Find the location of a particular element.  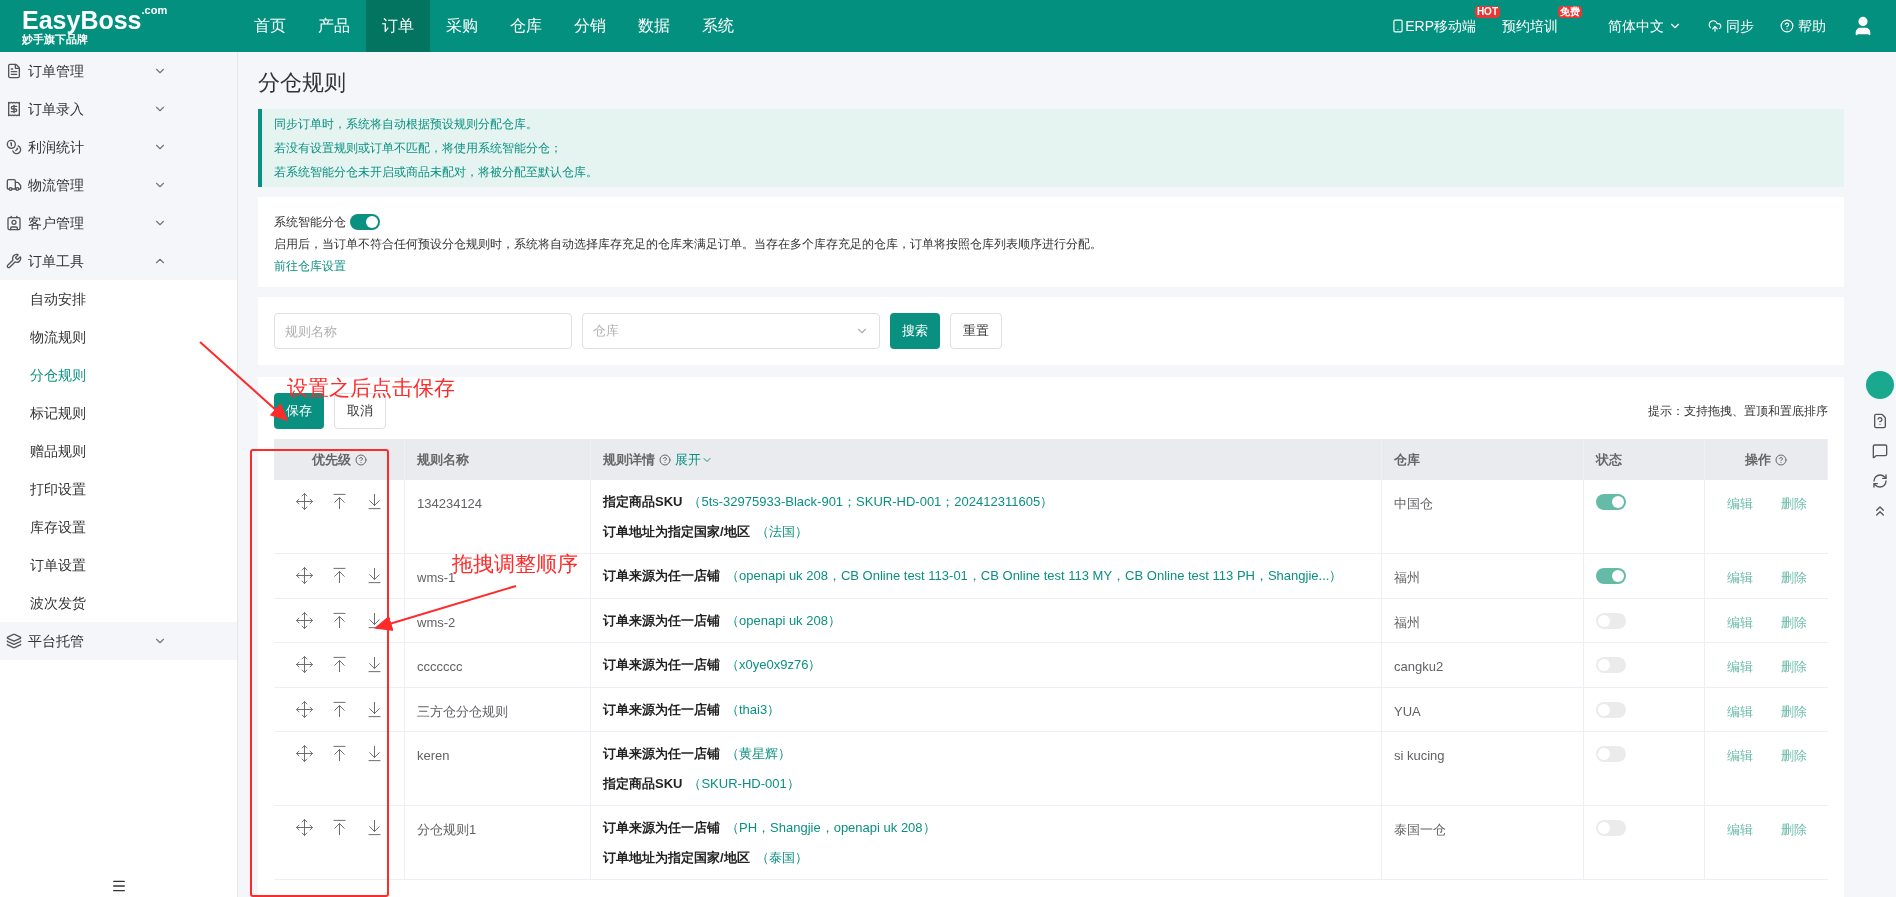

table-cell: keren is located at coordinates (433, 755).